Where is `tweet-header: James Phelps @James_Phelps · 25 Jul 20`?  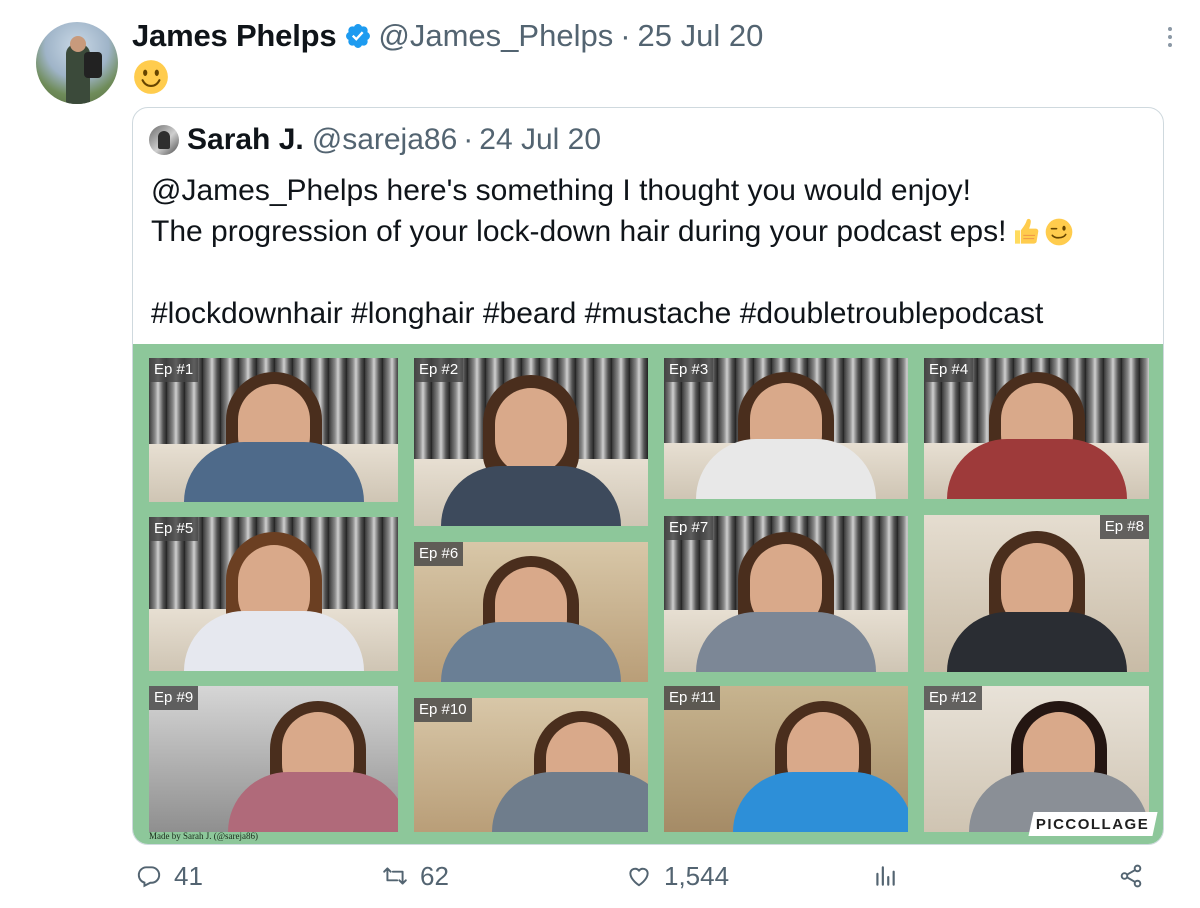 tweet-header: James Phelps @James_Phelps · 25 Jul 20 is located at coordinates (447, 36).